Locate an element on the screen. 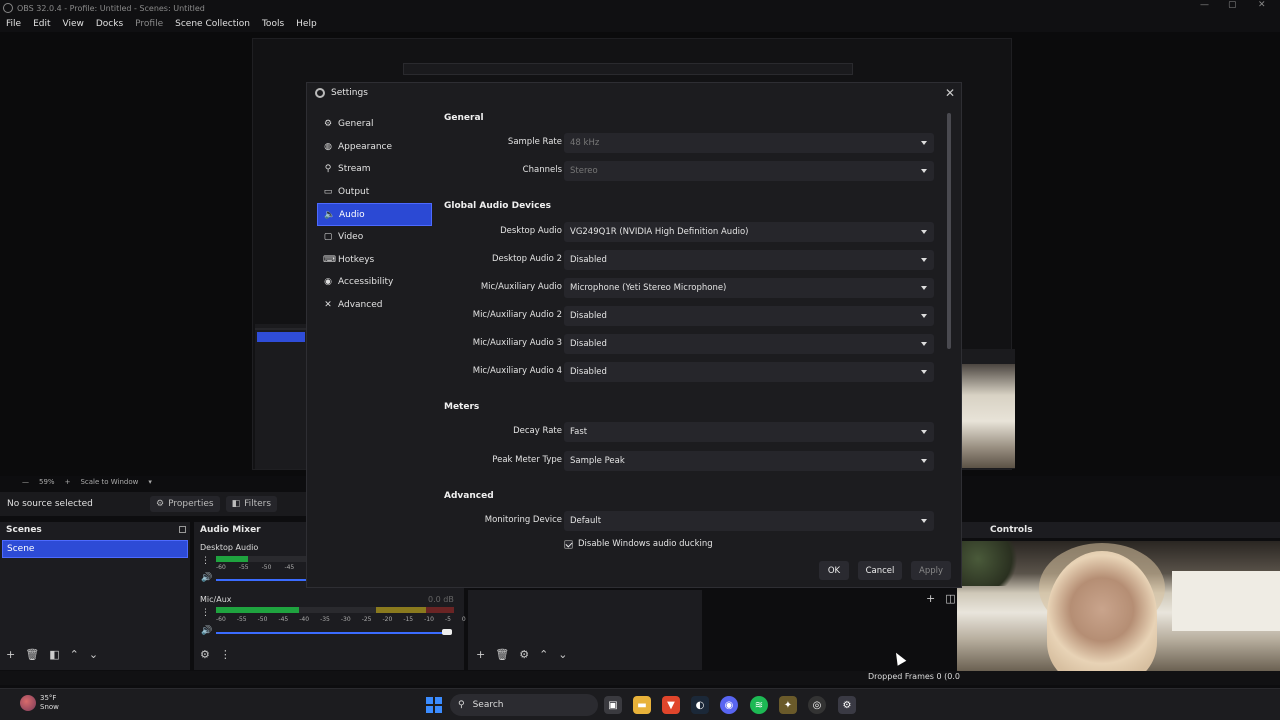 This screenshot has width=1280, height=720. task-view-icon: ▣ is located at coordinates (613, 705).